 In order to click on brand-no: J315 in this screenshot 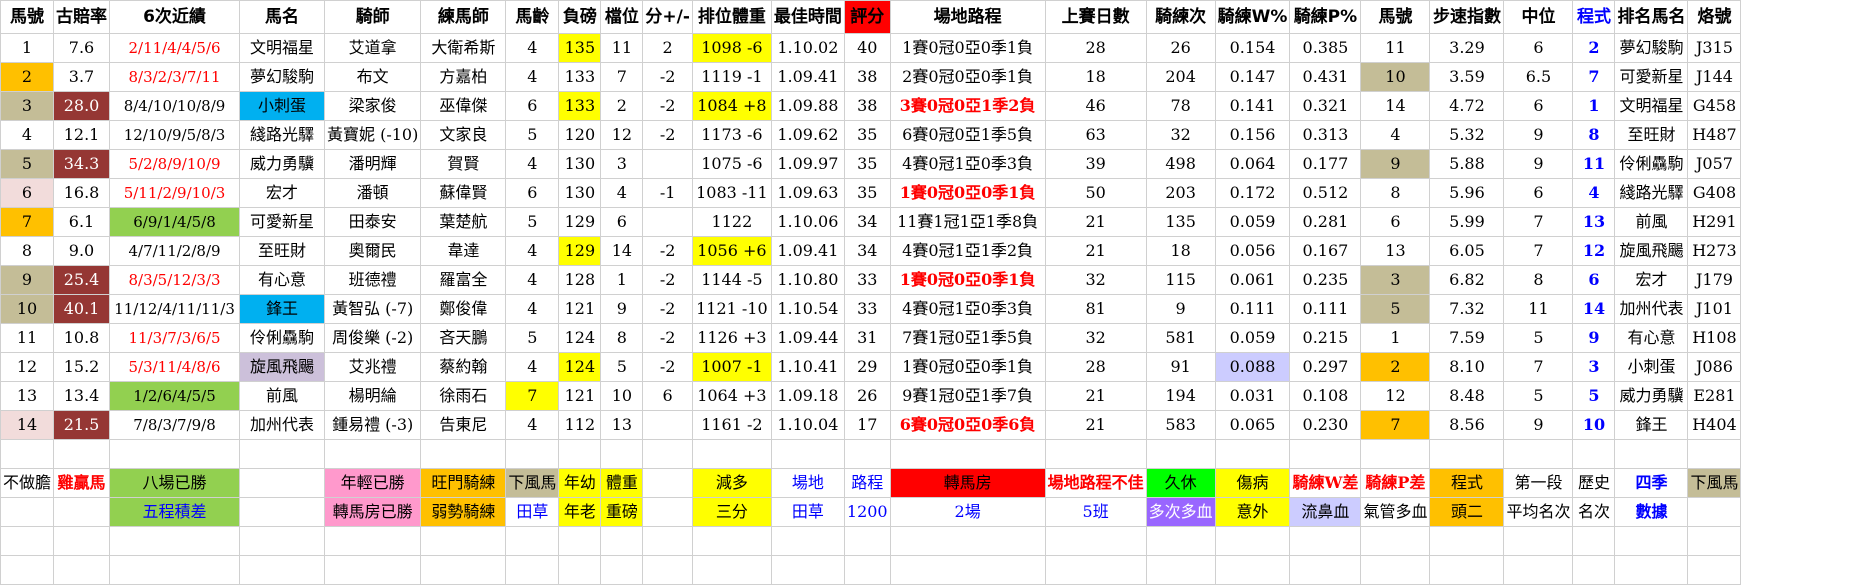, I will do `click(1714, 48)`.